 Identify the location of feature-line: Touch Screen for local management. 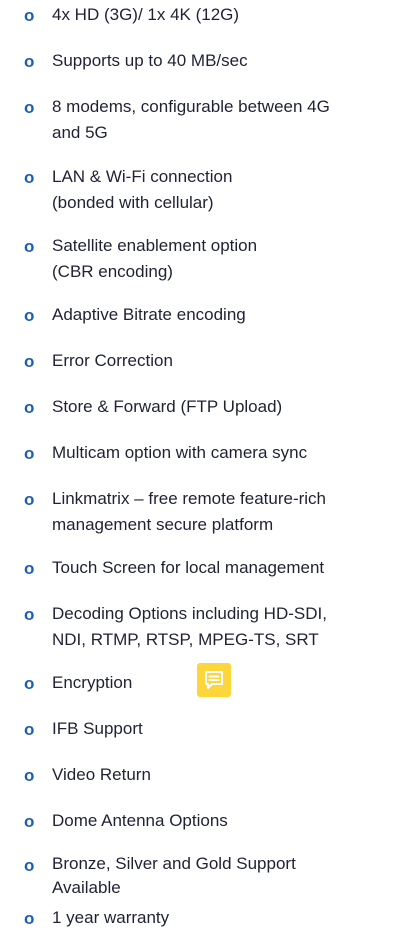
(188, 567).